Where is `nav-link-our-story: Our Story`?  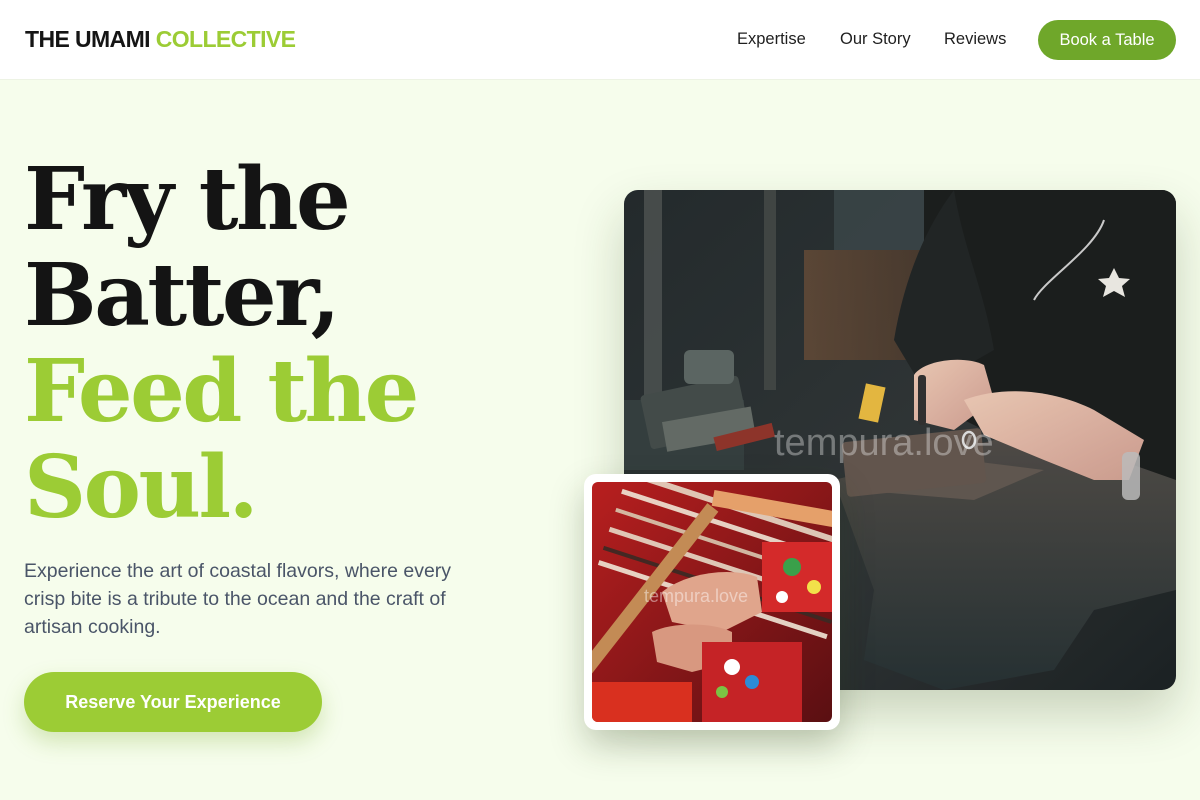 nav-link-our-story: Our Story is located at coordinates (875, 39).